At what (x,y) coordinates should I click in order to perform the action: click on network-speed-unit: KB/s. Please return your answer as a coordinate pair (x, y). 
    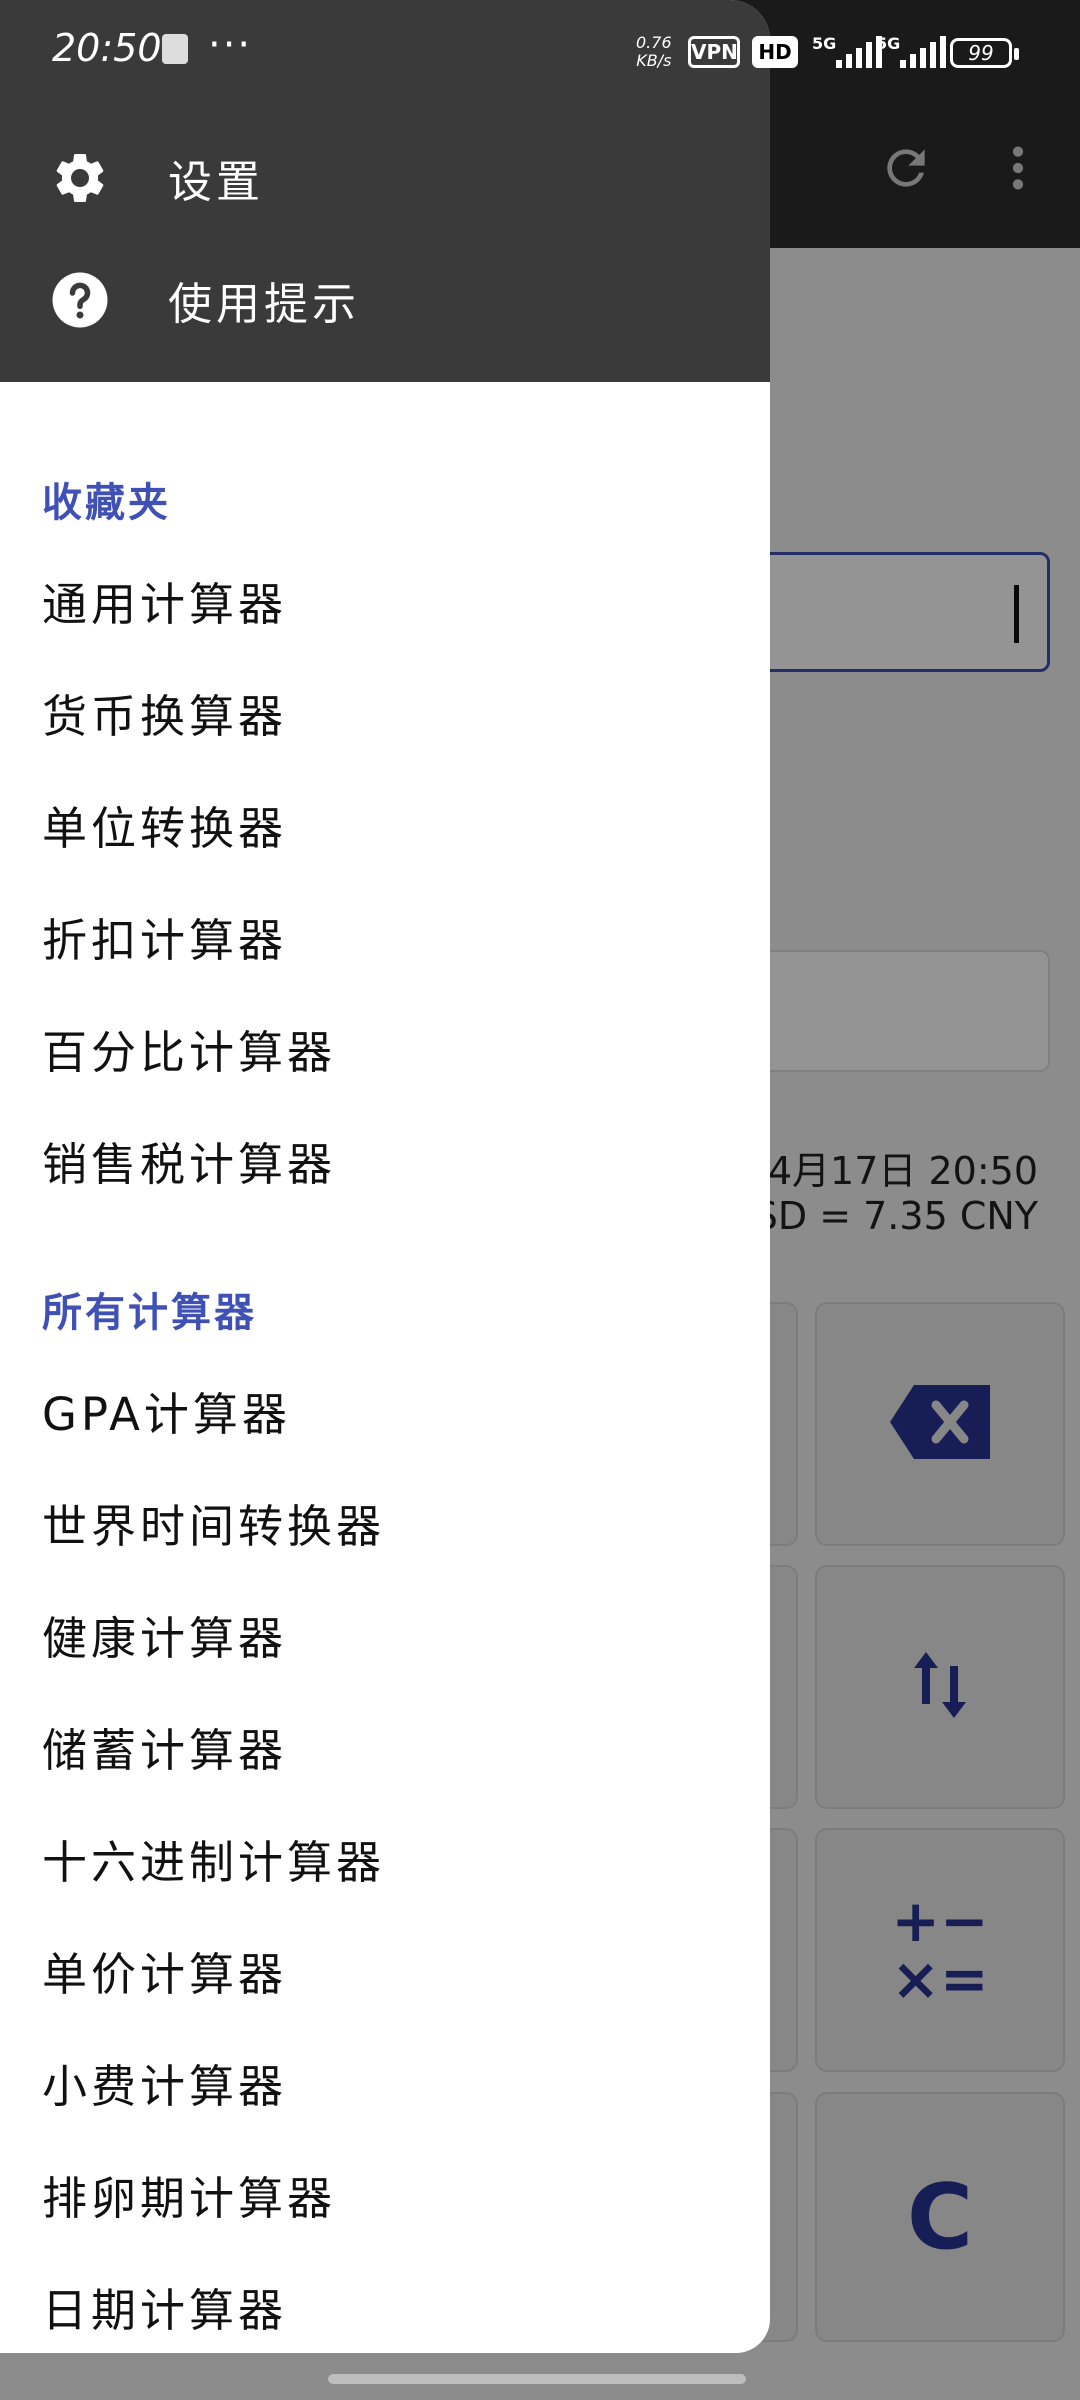
    Looking at the image, I should click on (654, 60).